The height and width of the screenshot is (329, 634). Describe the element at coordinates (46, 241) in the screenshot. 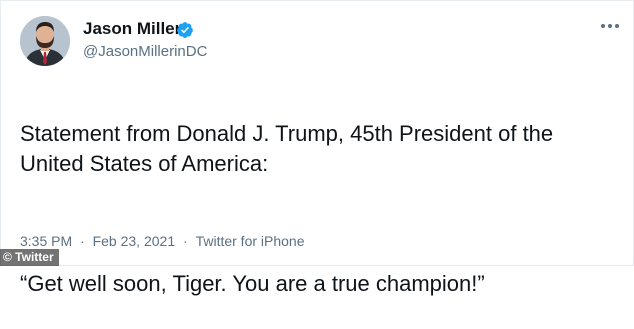

I see `tweet-time: 3:35 PM` at that location.